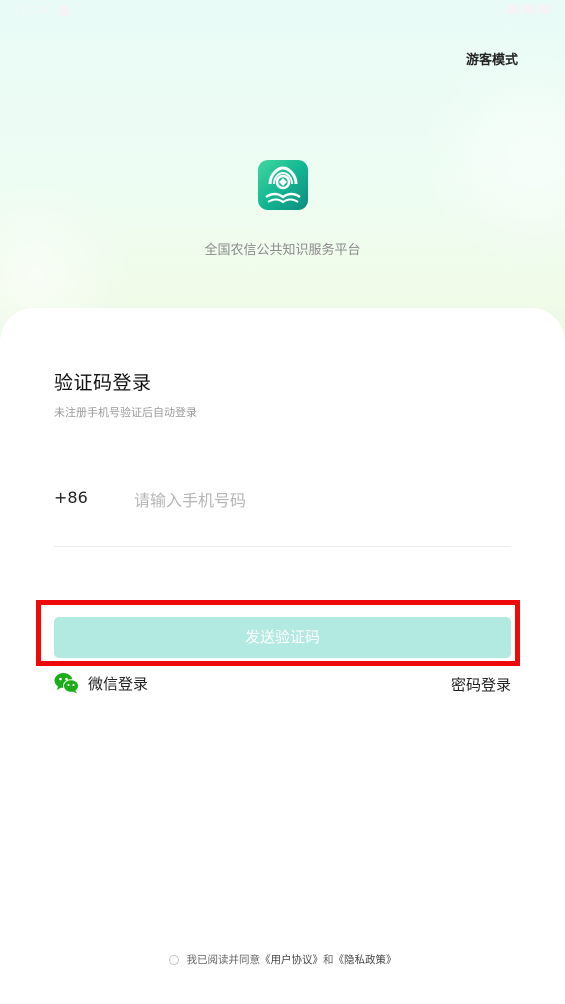 The height and width of the screenshot is (1004, 565). I want to click on phone-input-row: +86, so click(282, 512).